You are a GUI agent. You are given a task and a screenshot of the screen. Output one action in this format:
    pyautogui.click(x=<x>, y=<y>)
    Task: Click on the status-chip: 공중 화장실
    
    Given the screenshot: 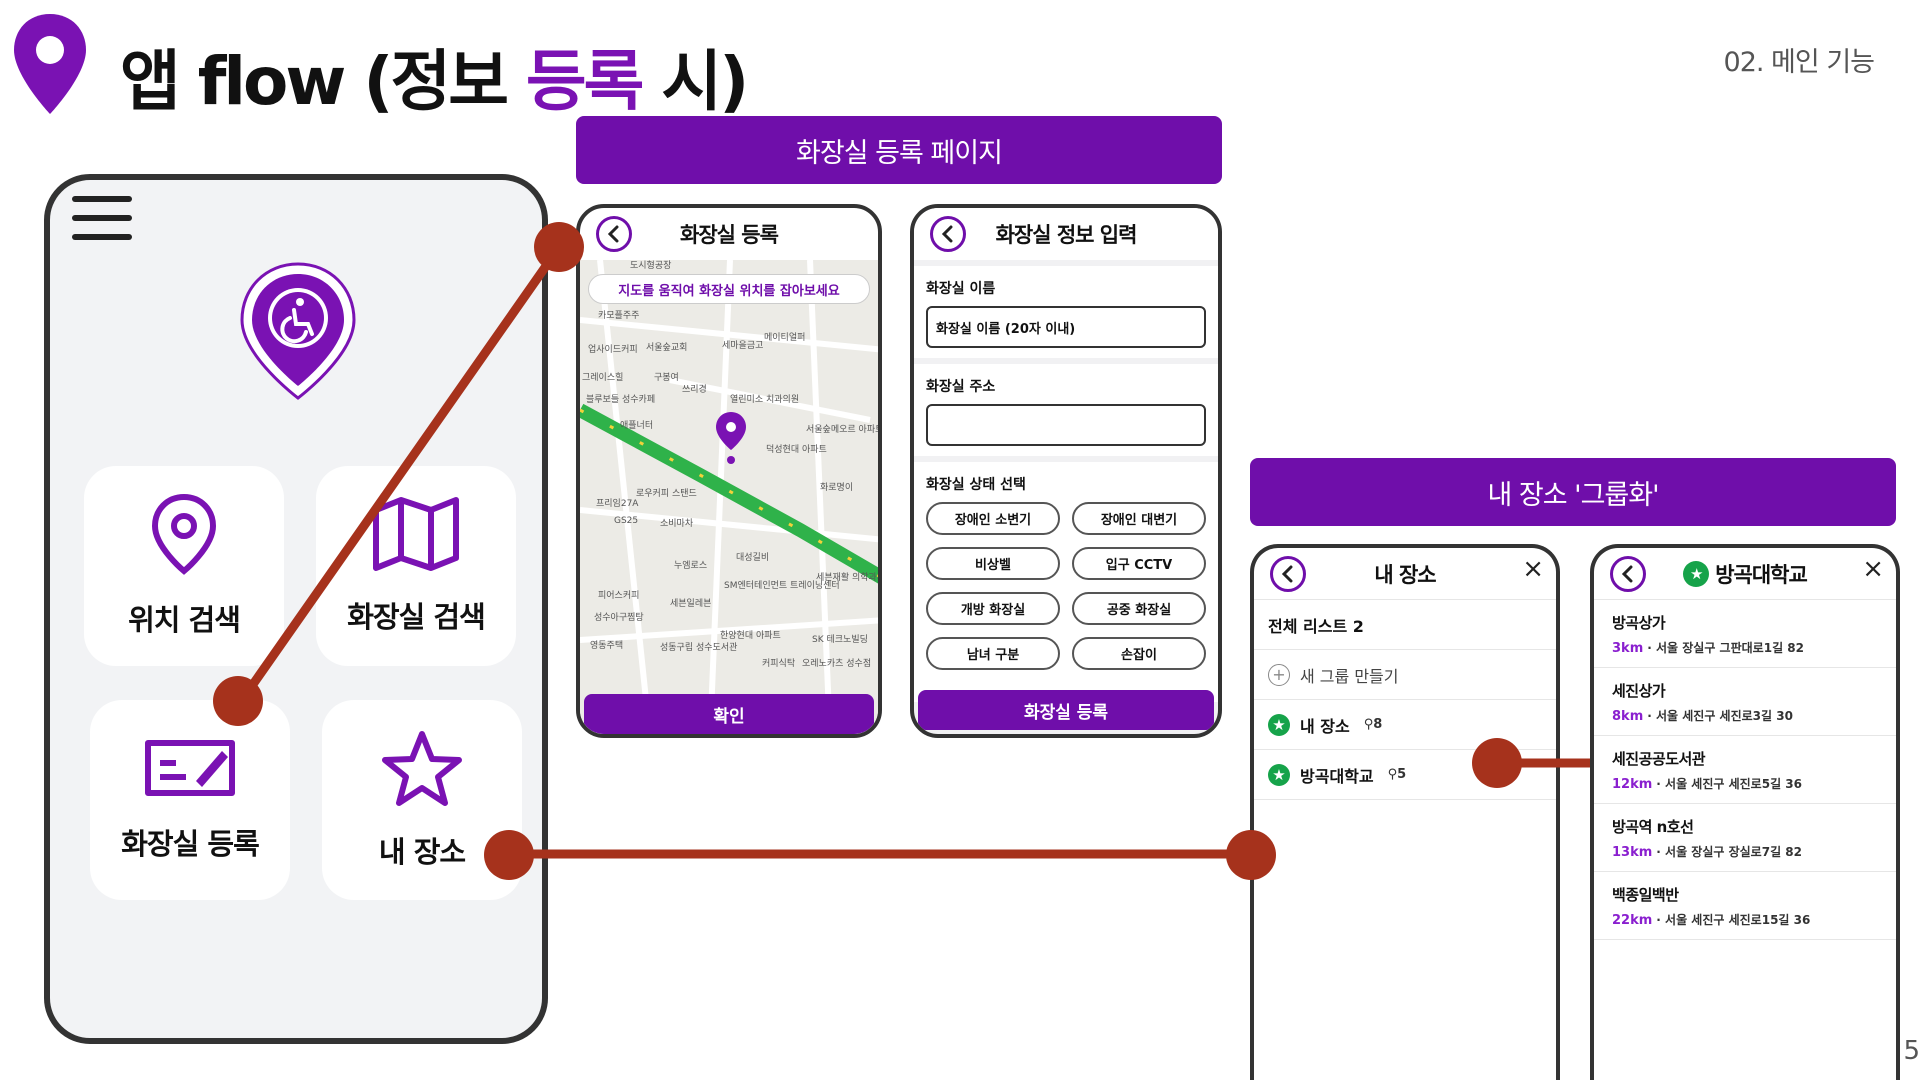 What is the action you would take?
    pyautogui.click(x=1139, y=608)
    